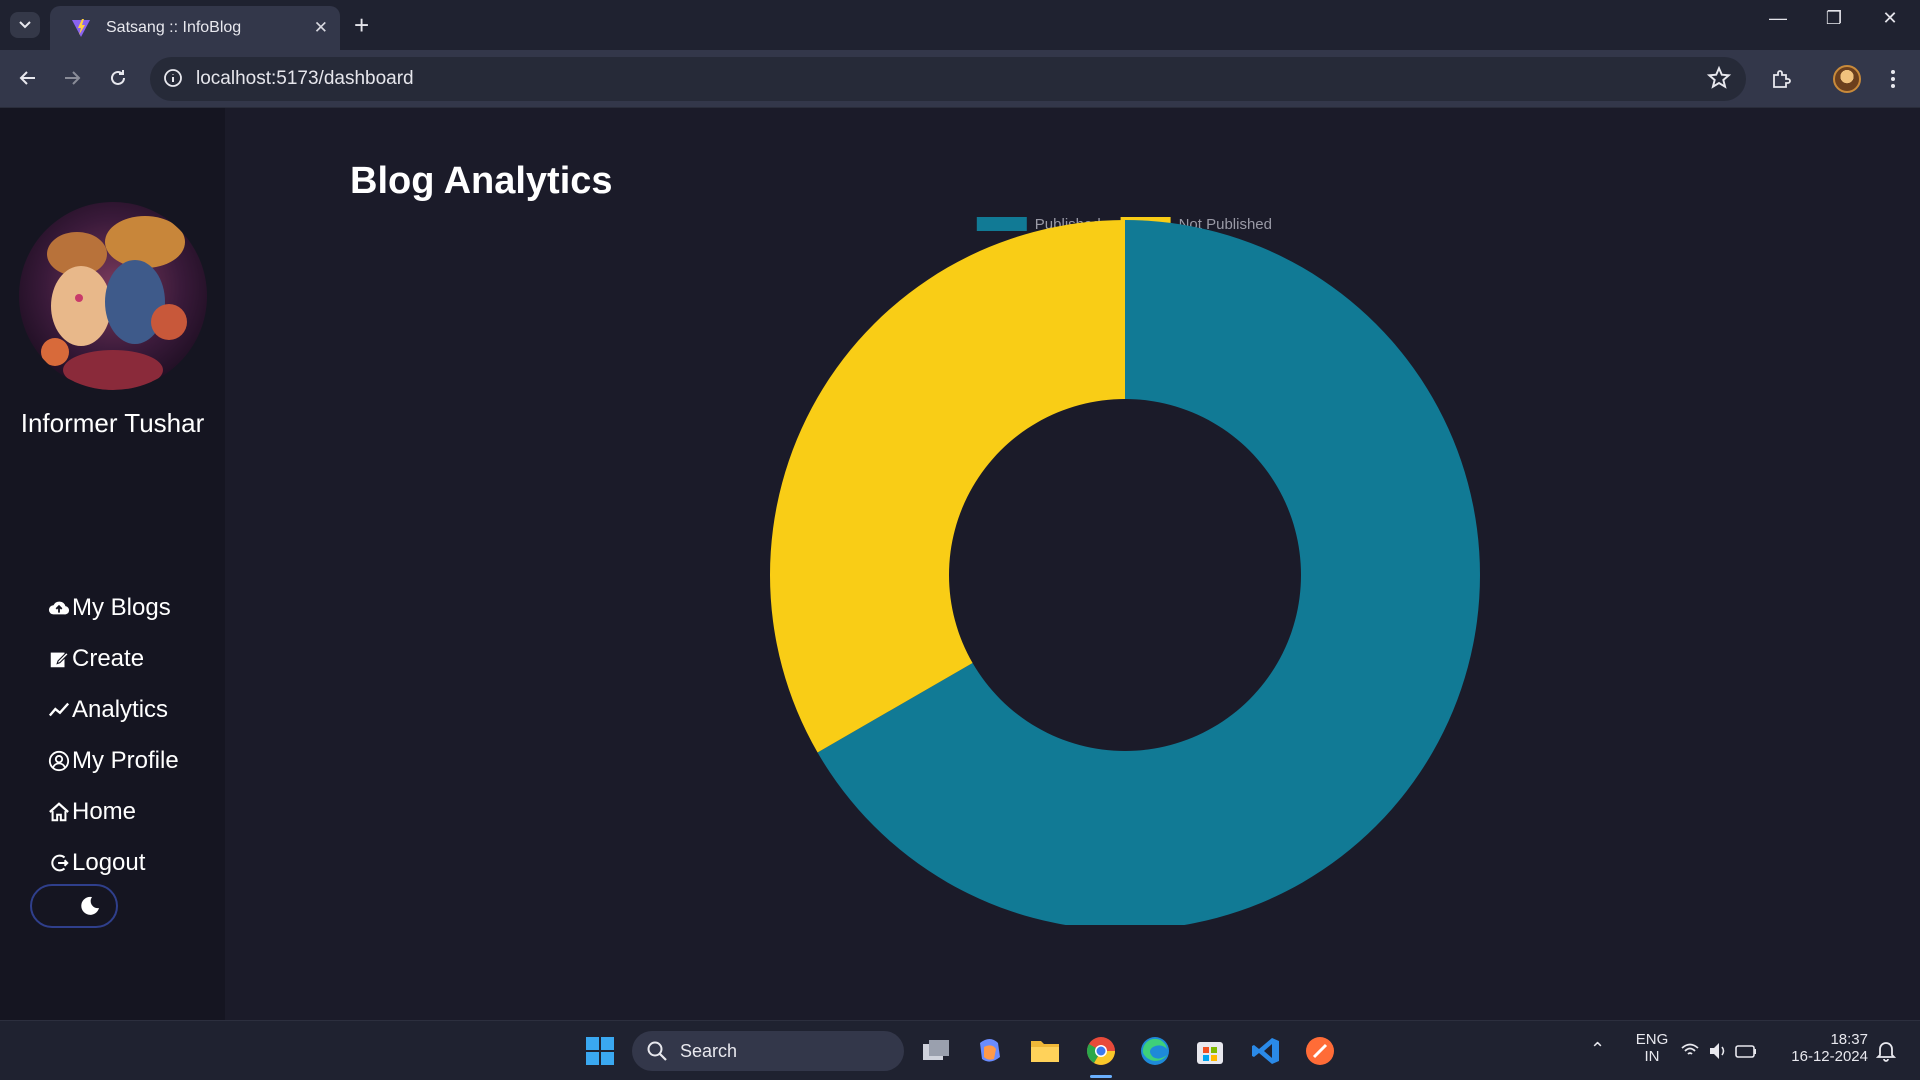 This screenshot has width=1920, height=1080. I want to click on user-avatar, so click(113, 296).